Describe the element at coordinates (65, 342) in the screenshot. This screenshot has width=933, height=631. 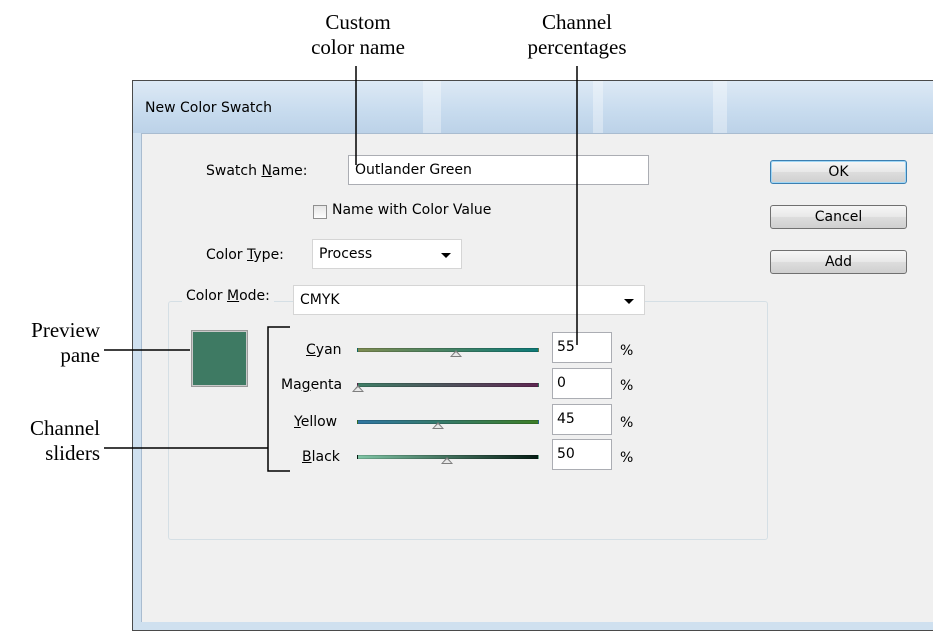
I see `annotation-preview-pane: Preview pane` at that location.